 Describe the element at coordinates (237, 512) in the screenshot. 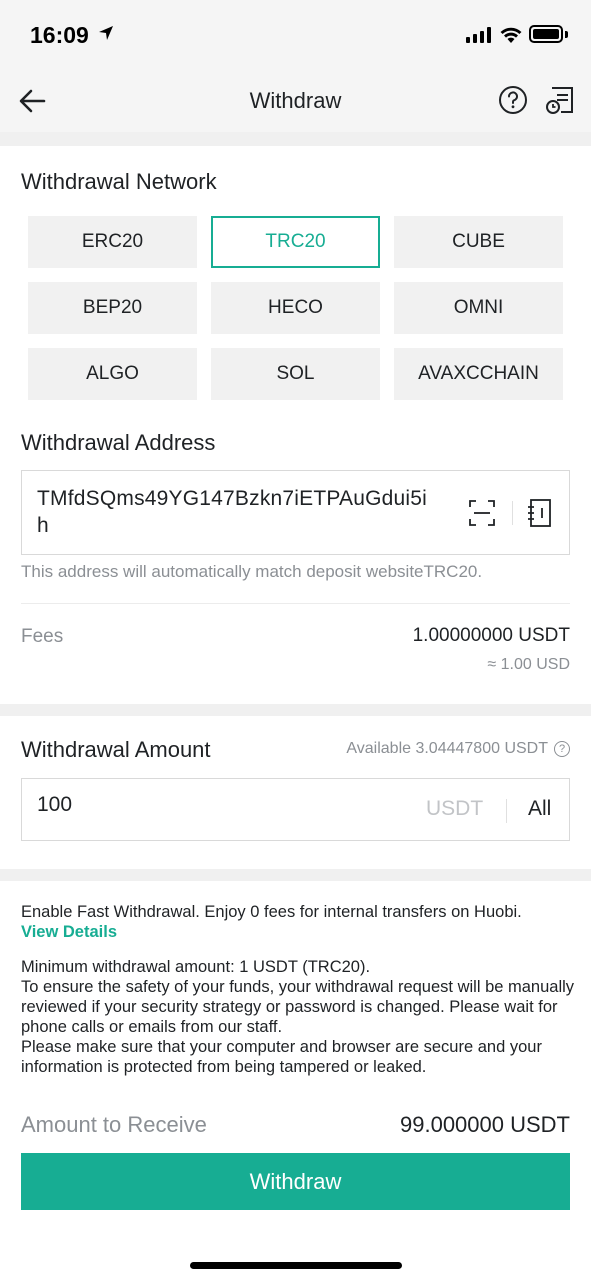

I see `address-value: TMfdSQms49YG147Bzkn7iETPAuGdui5ih` at that location.